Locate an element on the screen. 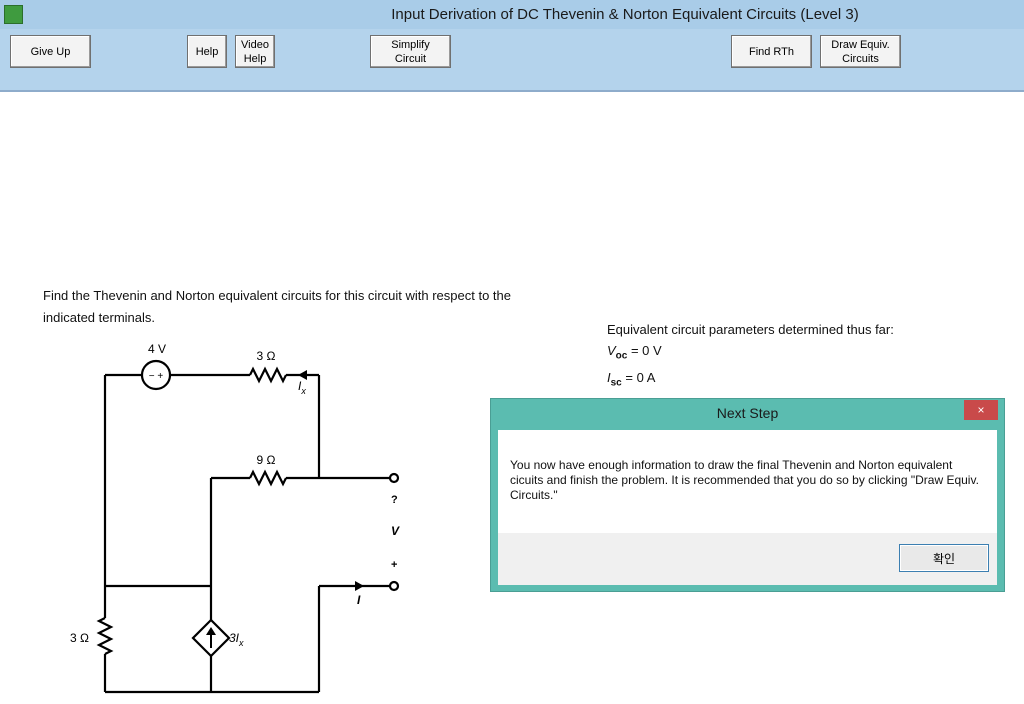 This screenshot has width=1024, height=704. close-icon: × is located at coordinates (981, 410).